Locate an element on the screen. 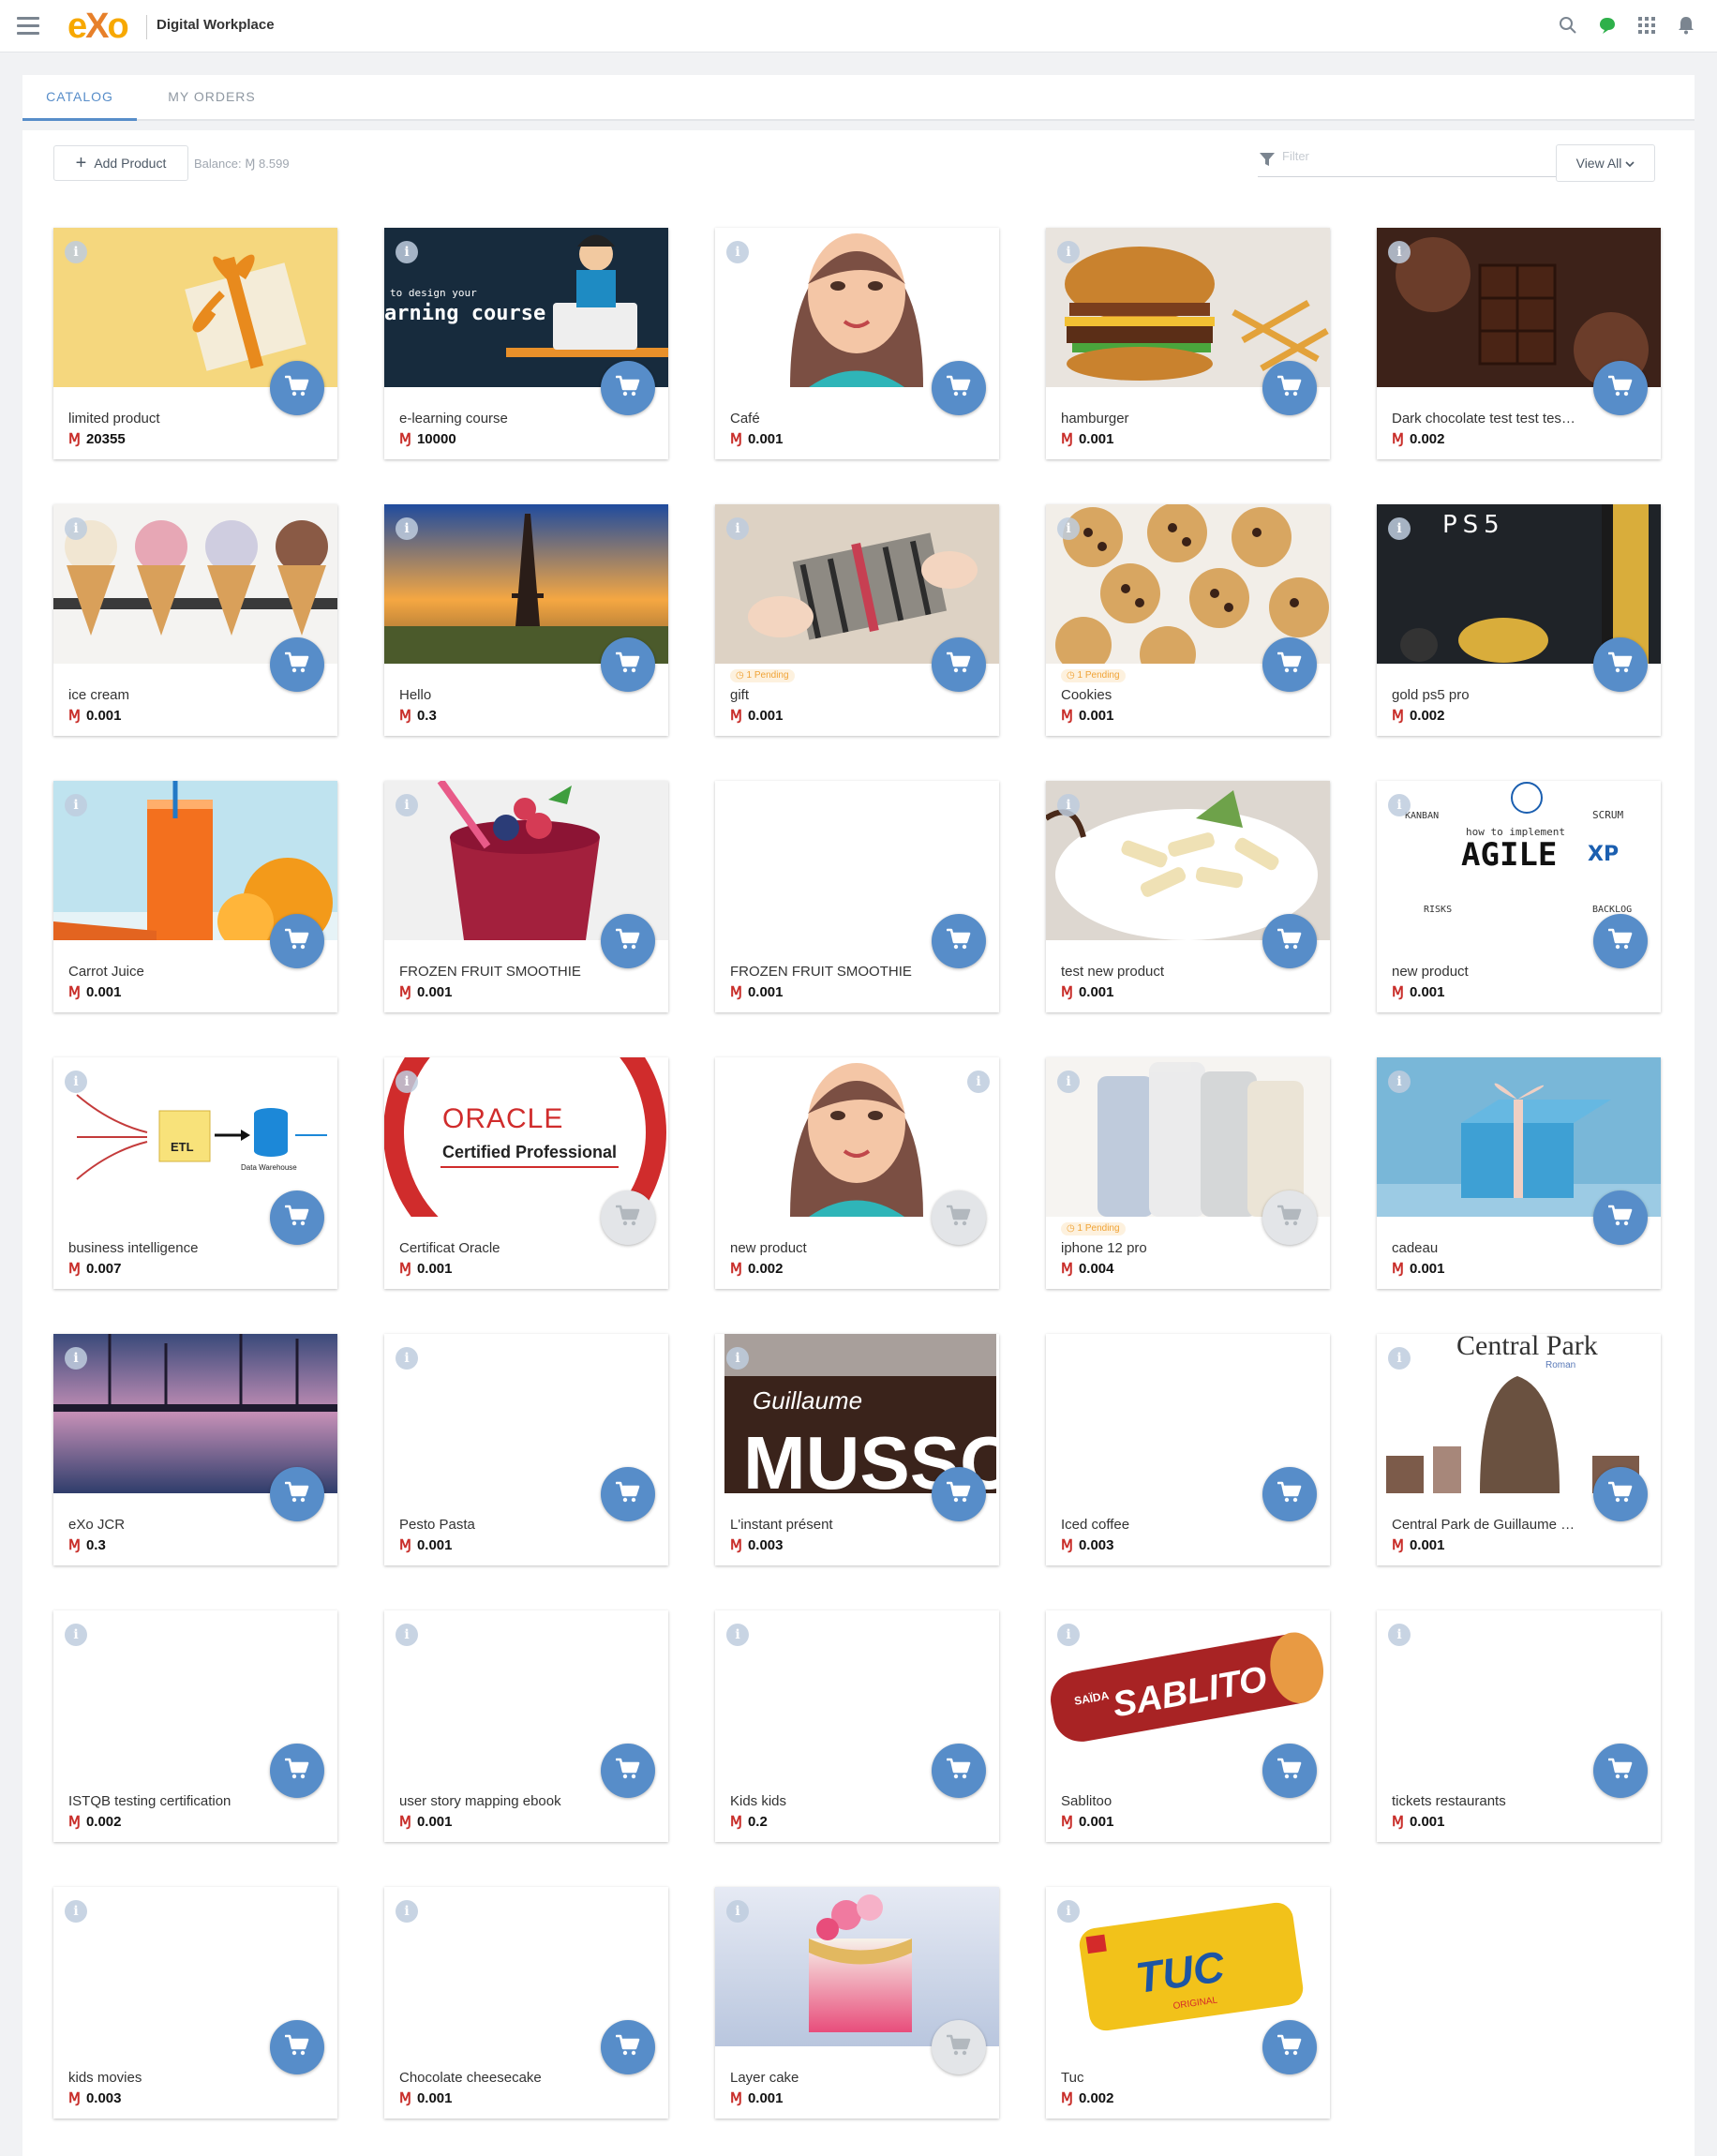  chat-icon is located at coordinates (1607, 26).